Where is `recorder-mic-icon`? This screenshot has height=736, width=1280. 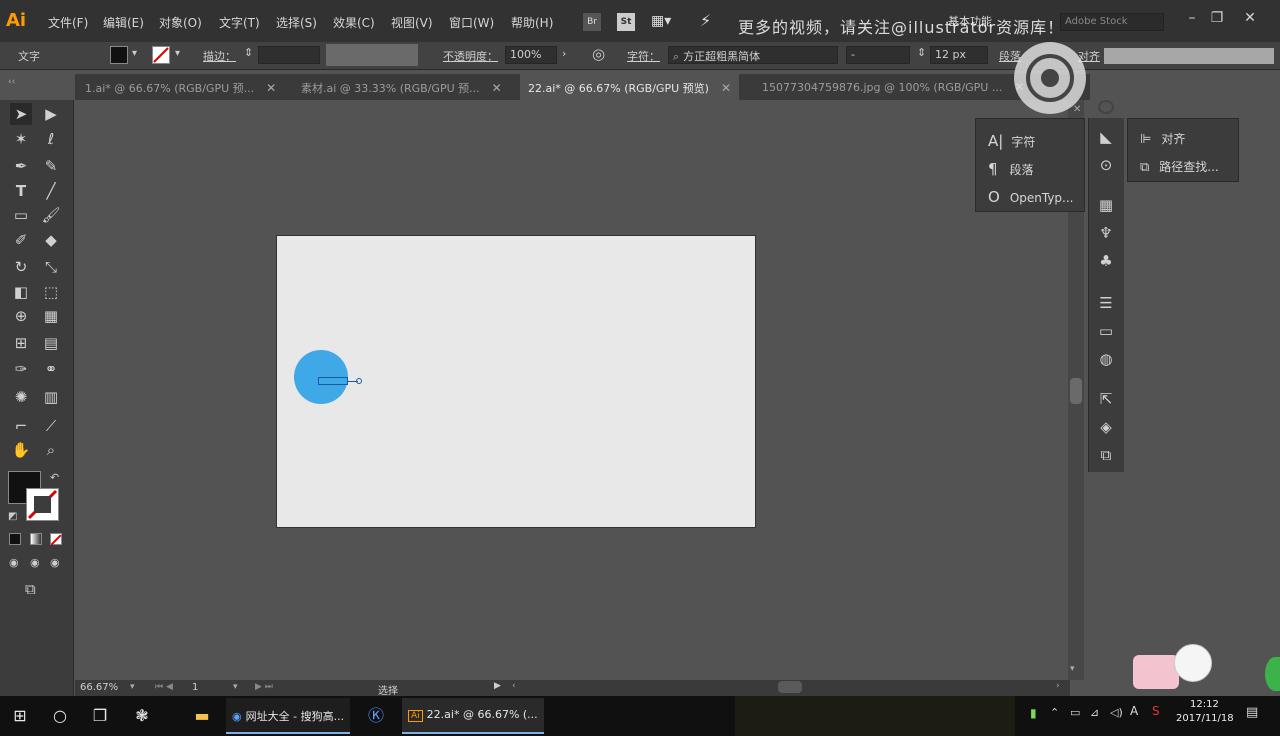 recorder-mic-icon is located at coordinates (1106, 107).